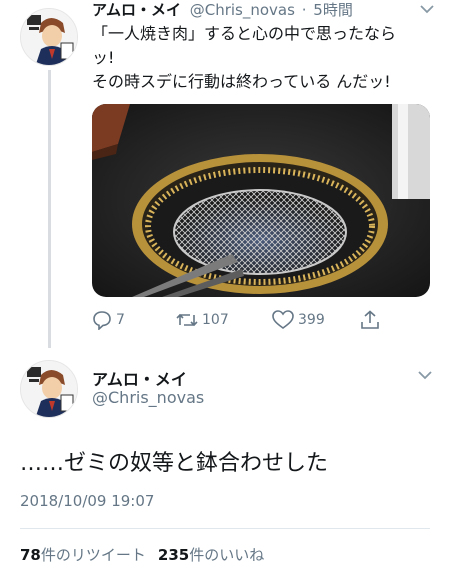 Image resolution: width=450 pixels, height=583 pixels. I want to click on heart-icon, so click(283, 319).